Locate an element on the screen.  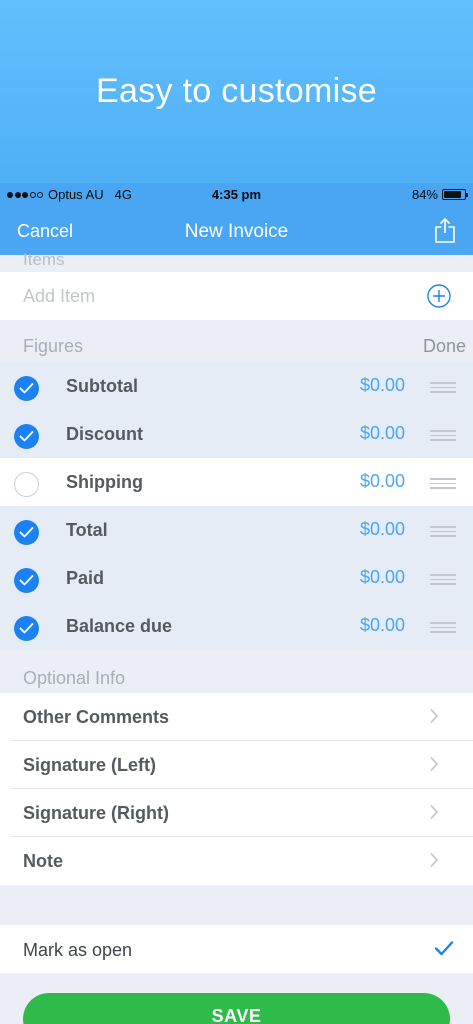
checkmark-icon is located at coordinates (444, 948).